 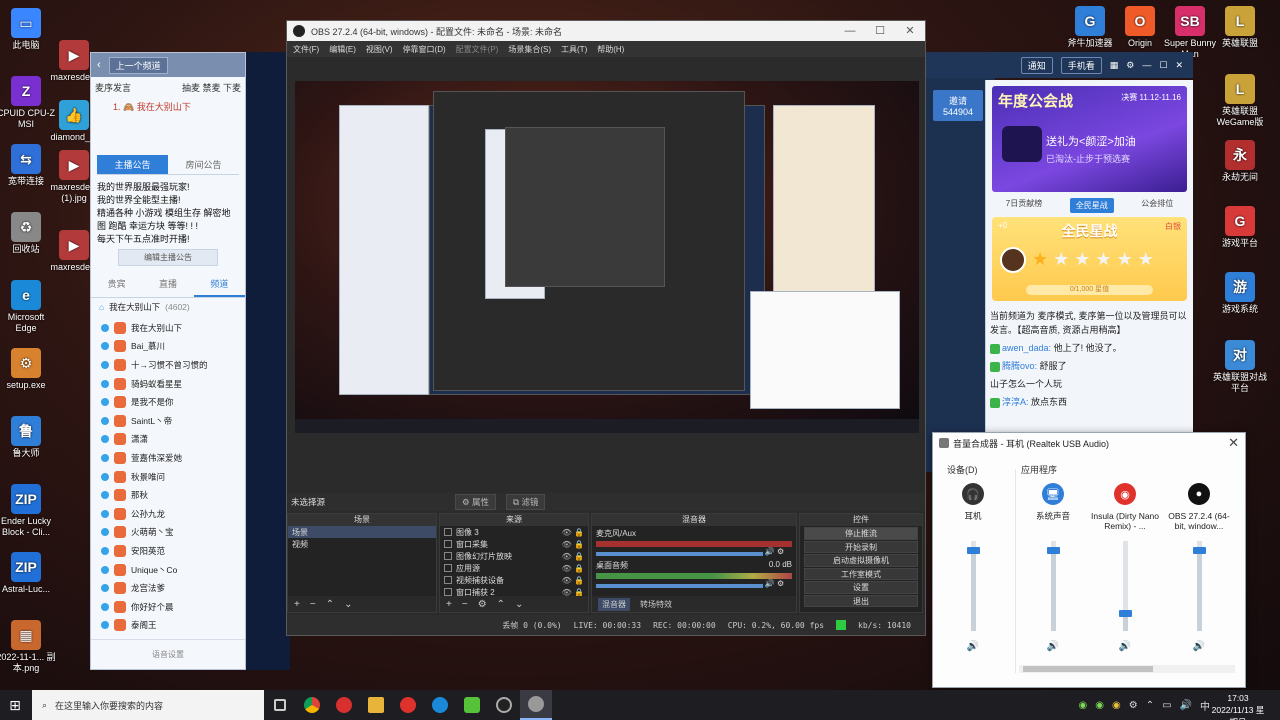 I want to click on menu-item: 停靠窗口(D), so click(x=424, y=49).